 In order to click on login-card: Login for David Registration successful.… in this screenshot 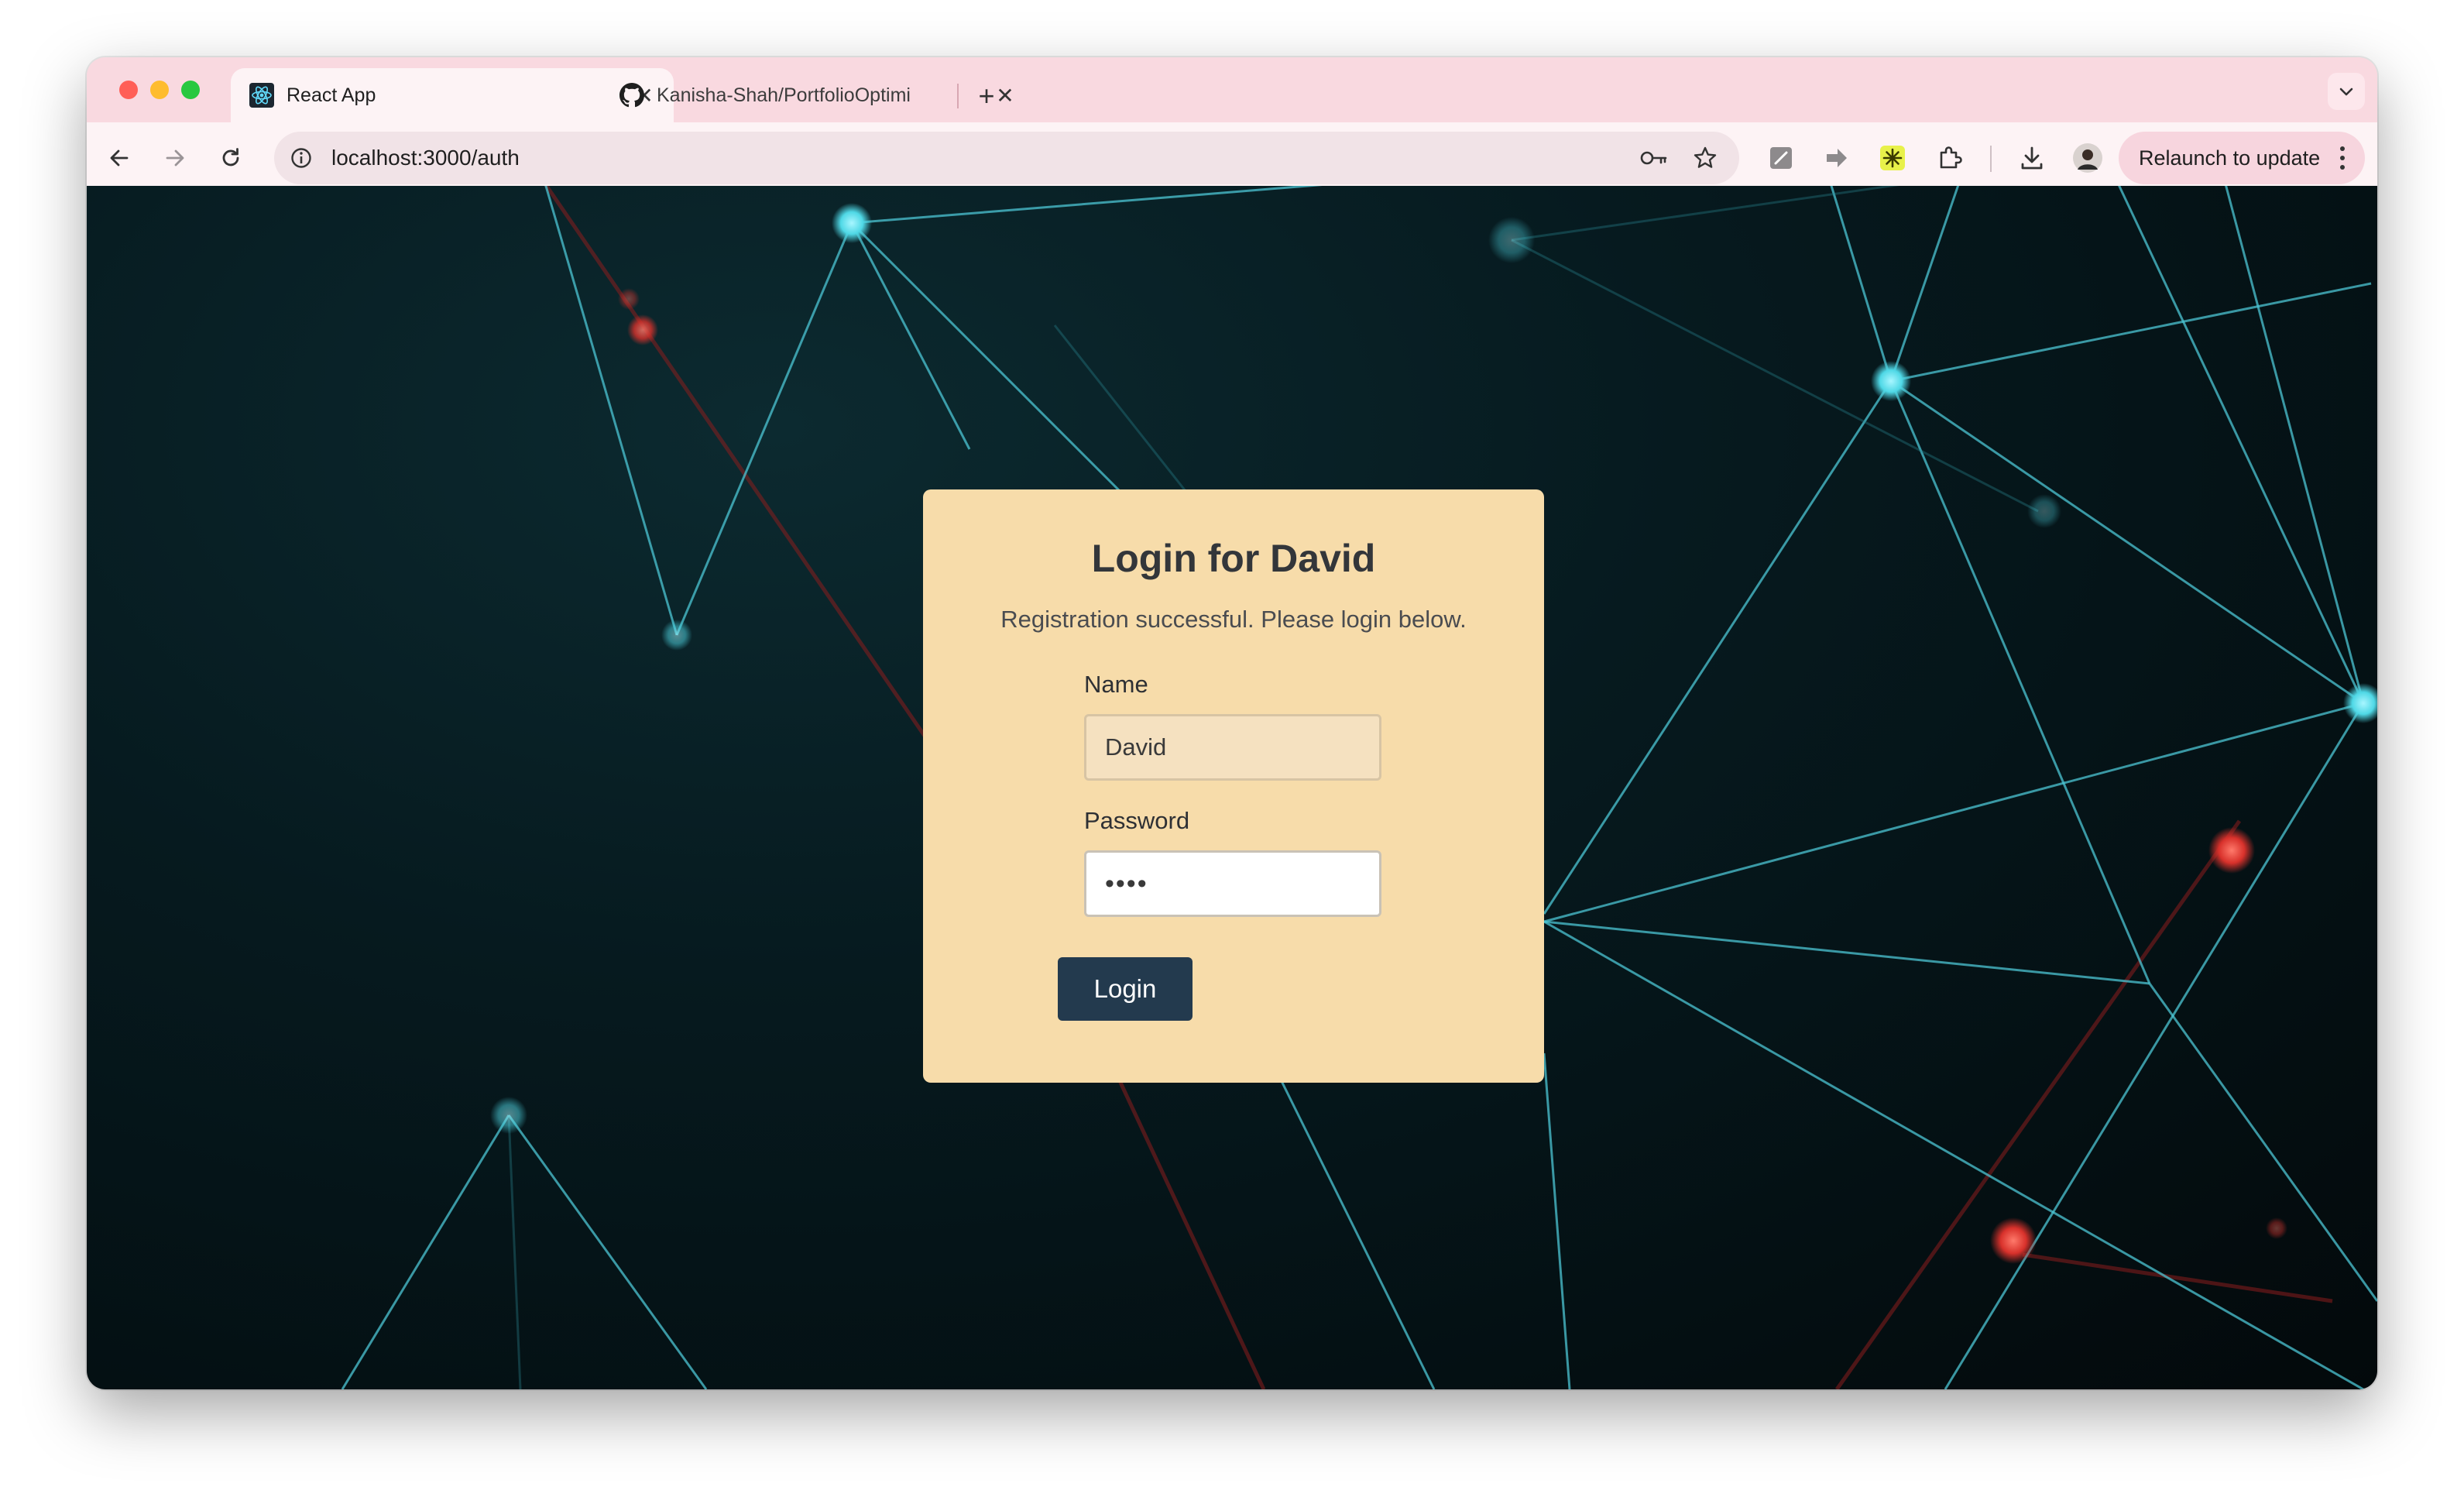, I will do `click(1234, 786)`.